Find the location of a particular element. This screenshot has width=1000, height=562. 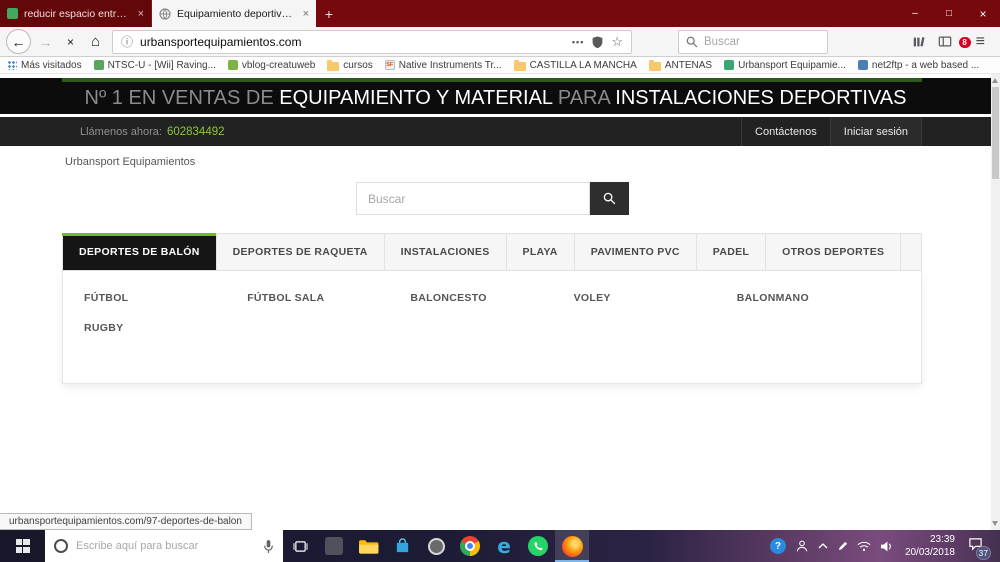

site-info-icon: ⓘ is located at coordinates (127, 42).